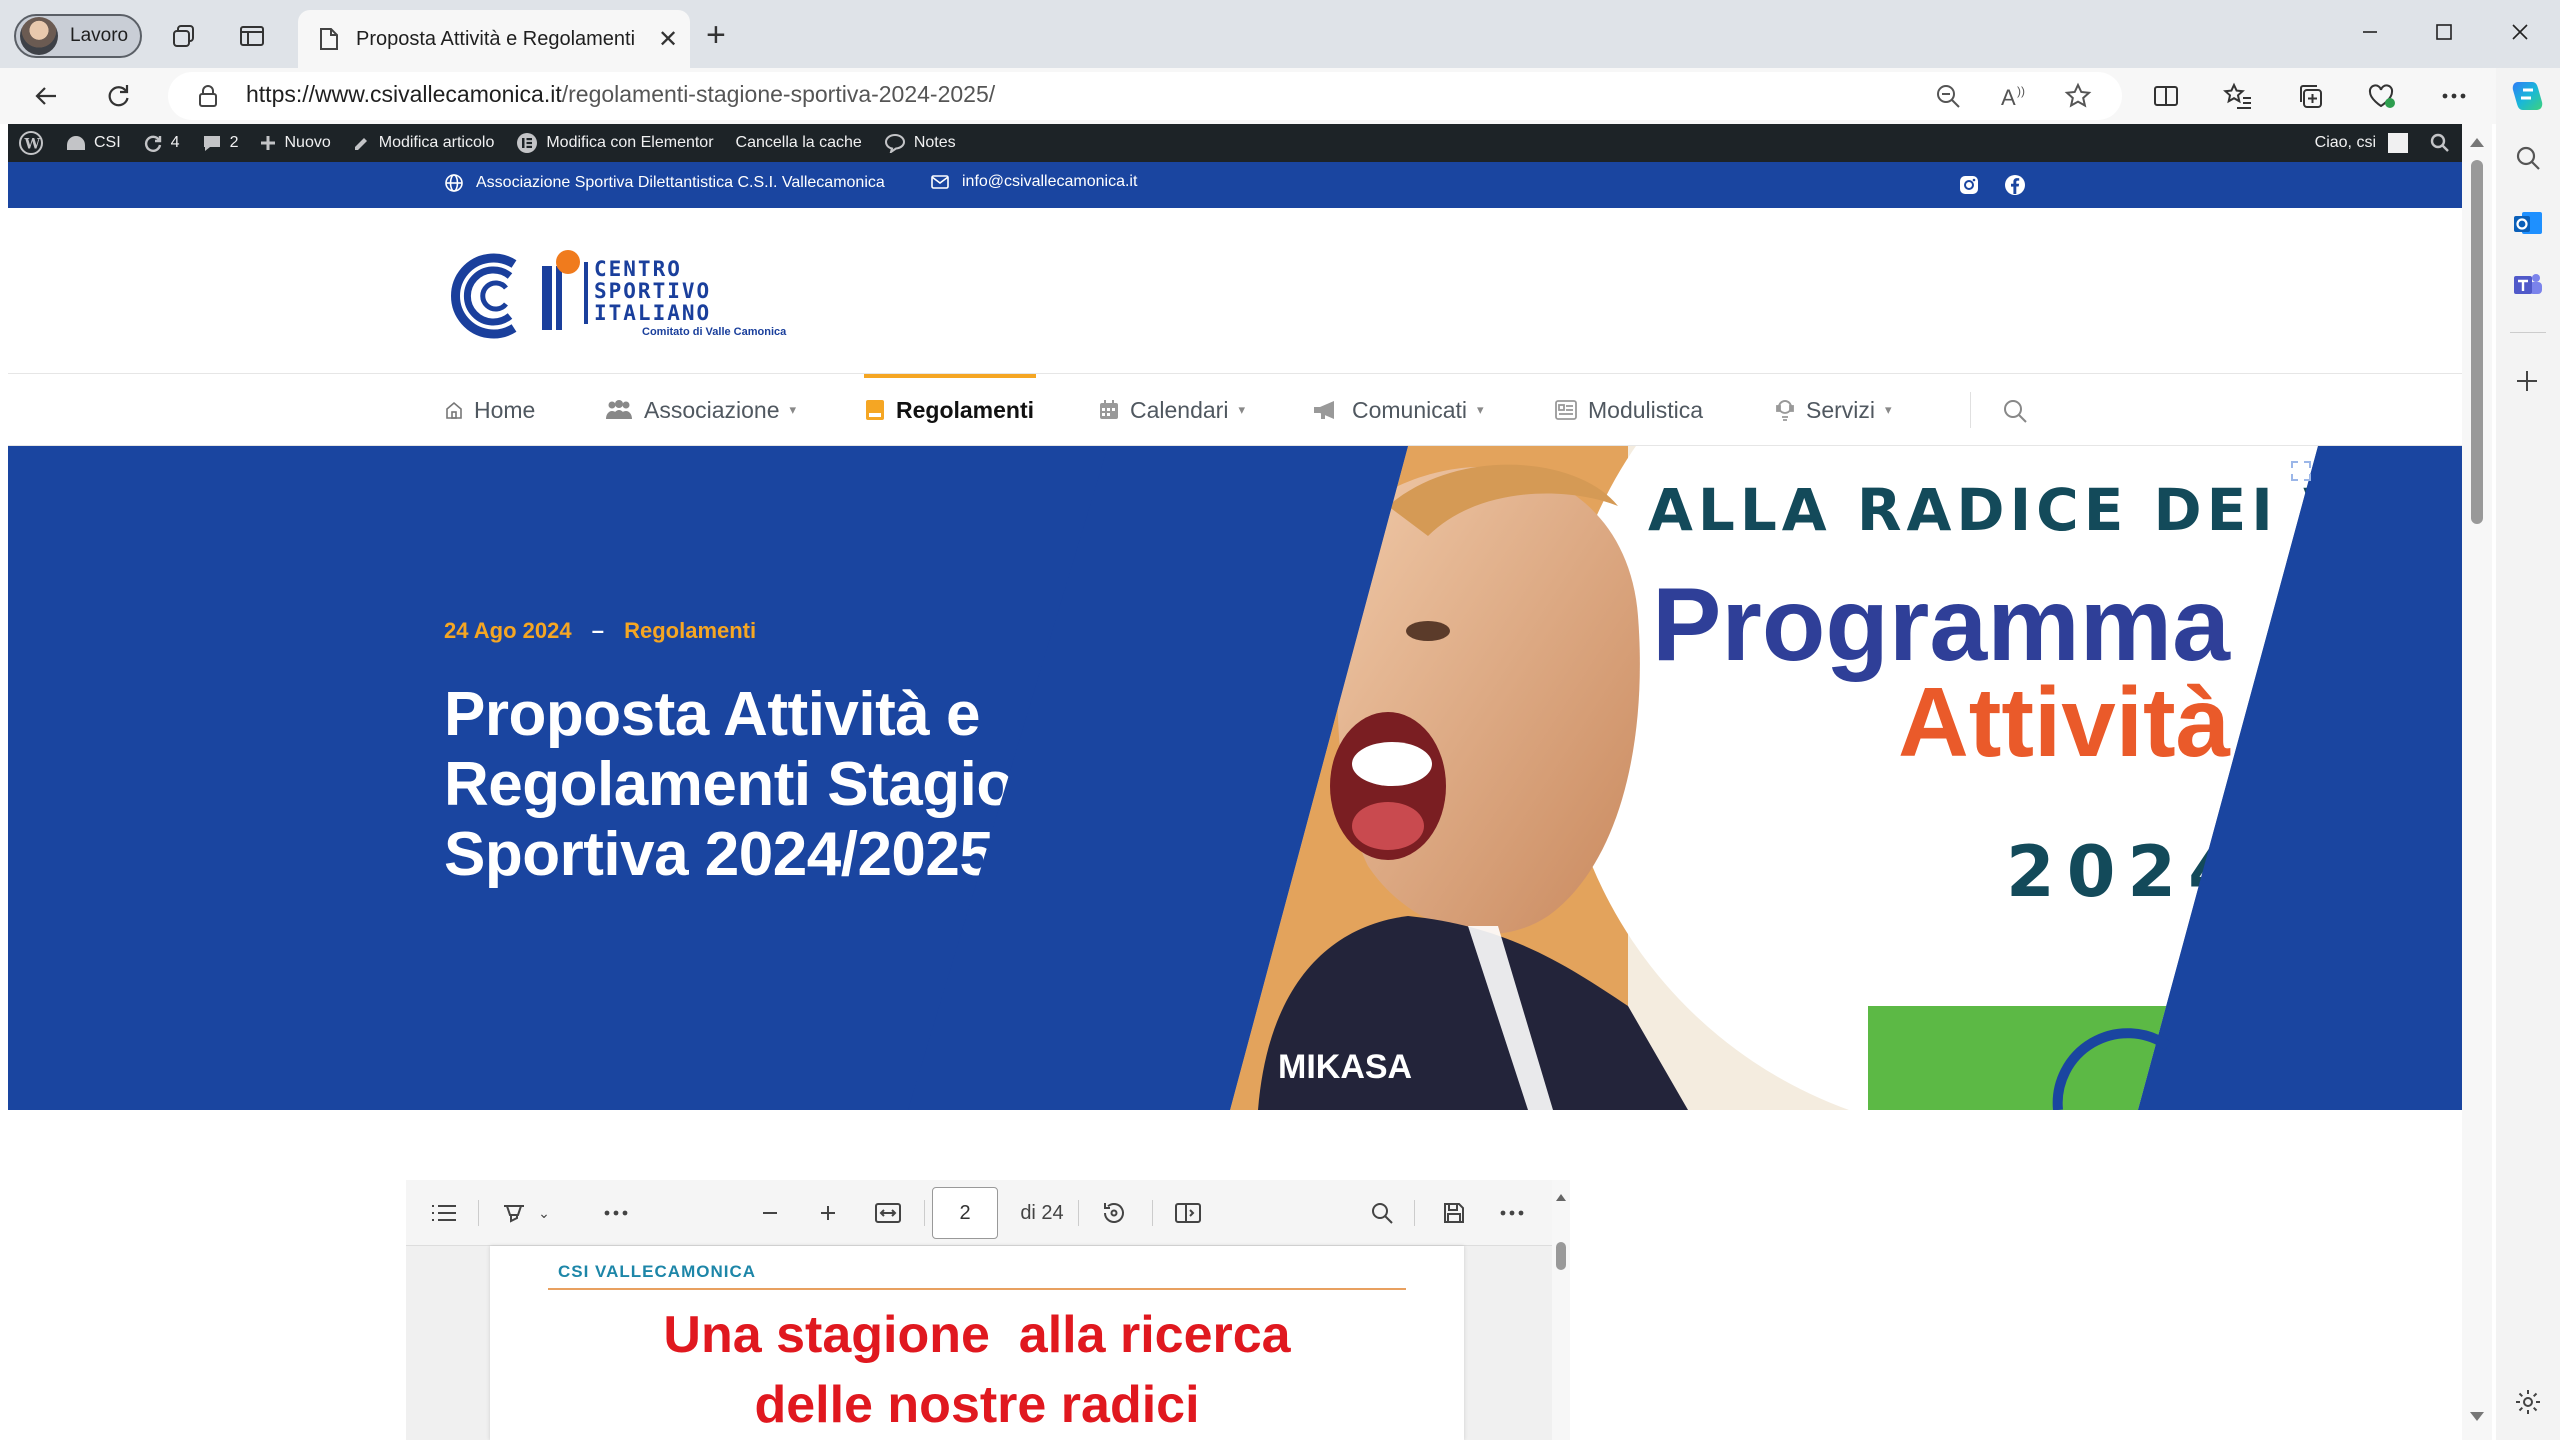 The width and height of the screenshot is (2560, 1440). What do you see at coordinates (2301, 471) in the screenshot?
I see `expand-image-icon` at bounding box center [2301, 471].